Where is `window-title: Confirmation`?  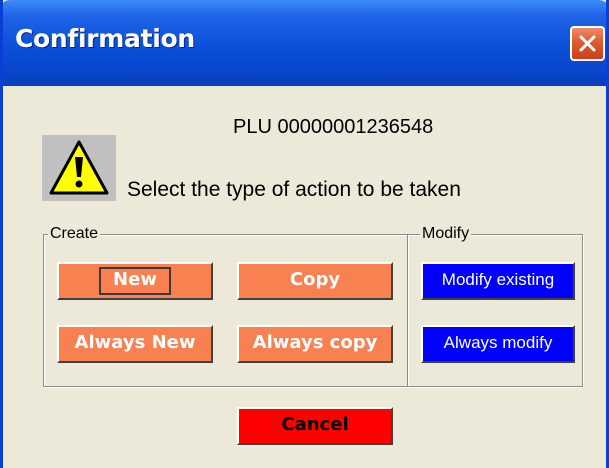
window-title: Confirmation is located at coordinates (105, 38).